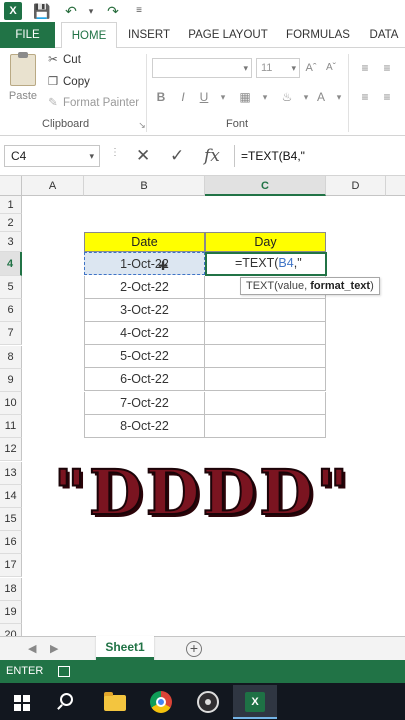 This screenshot has height=720, width=405. Describe the element at coordinates (149, 35) in the screenshot. I see `tab-insert: INSERT` at that location.